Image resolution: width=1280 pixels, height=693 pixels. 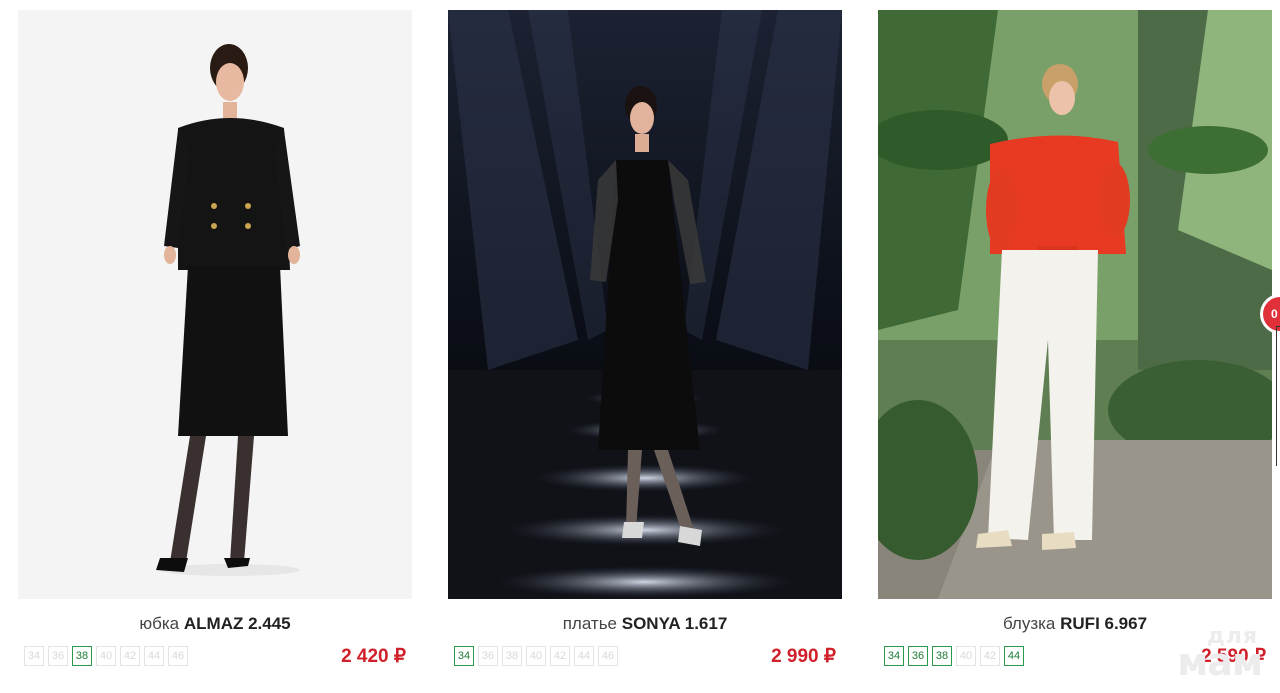 I want to click on product-title: платье SONYA 1.617, so click(x=645, y=624).